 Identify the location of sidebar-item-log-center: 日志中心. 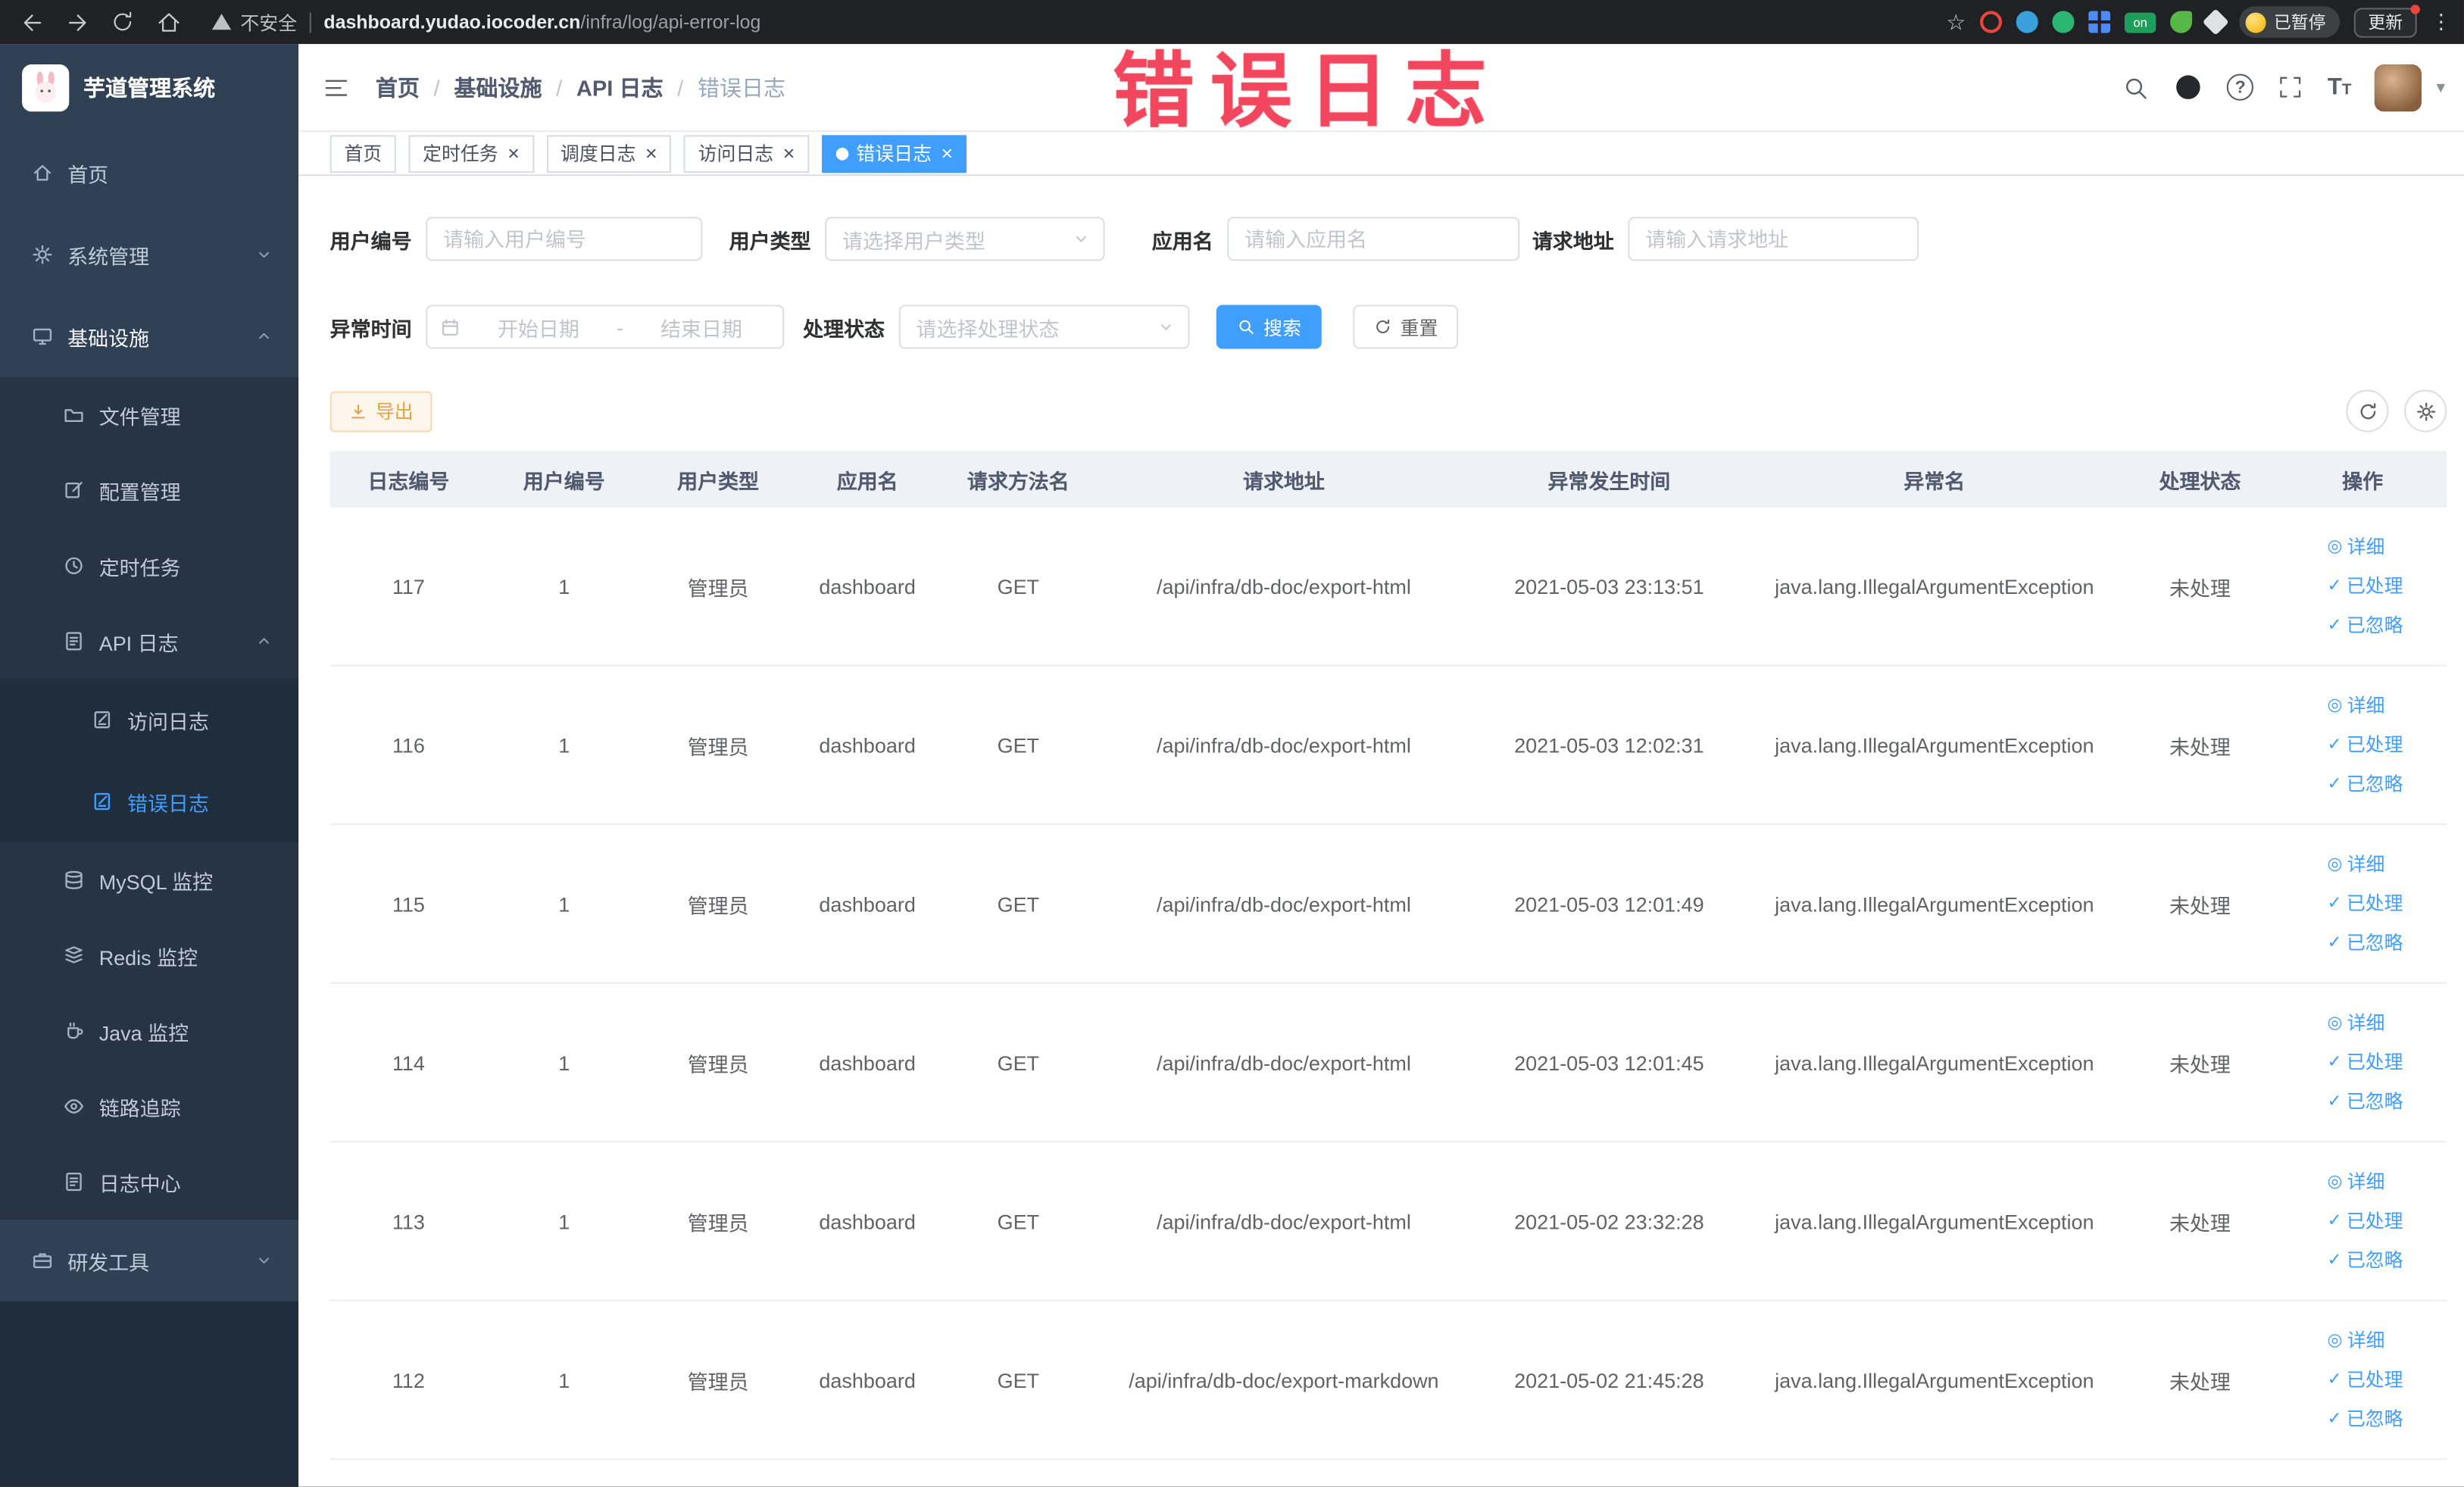
(149, 1182).